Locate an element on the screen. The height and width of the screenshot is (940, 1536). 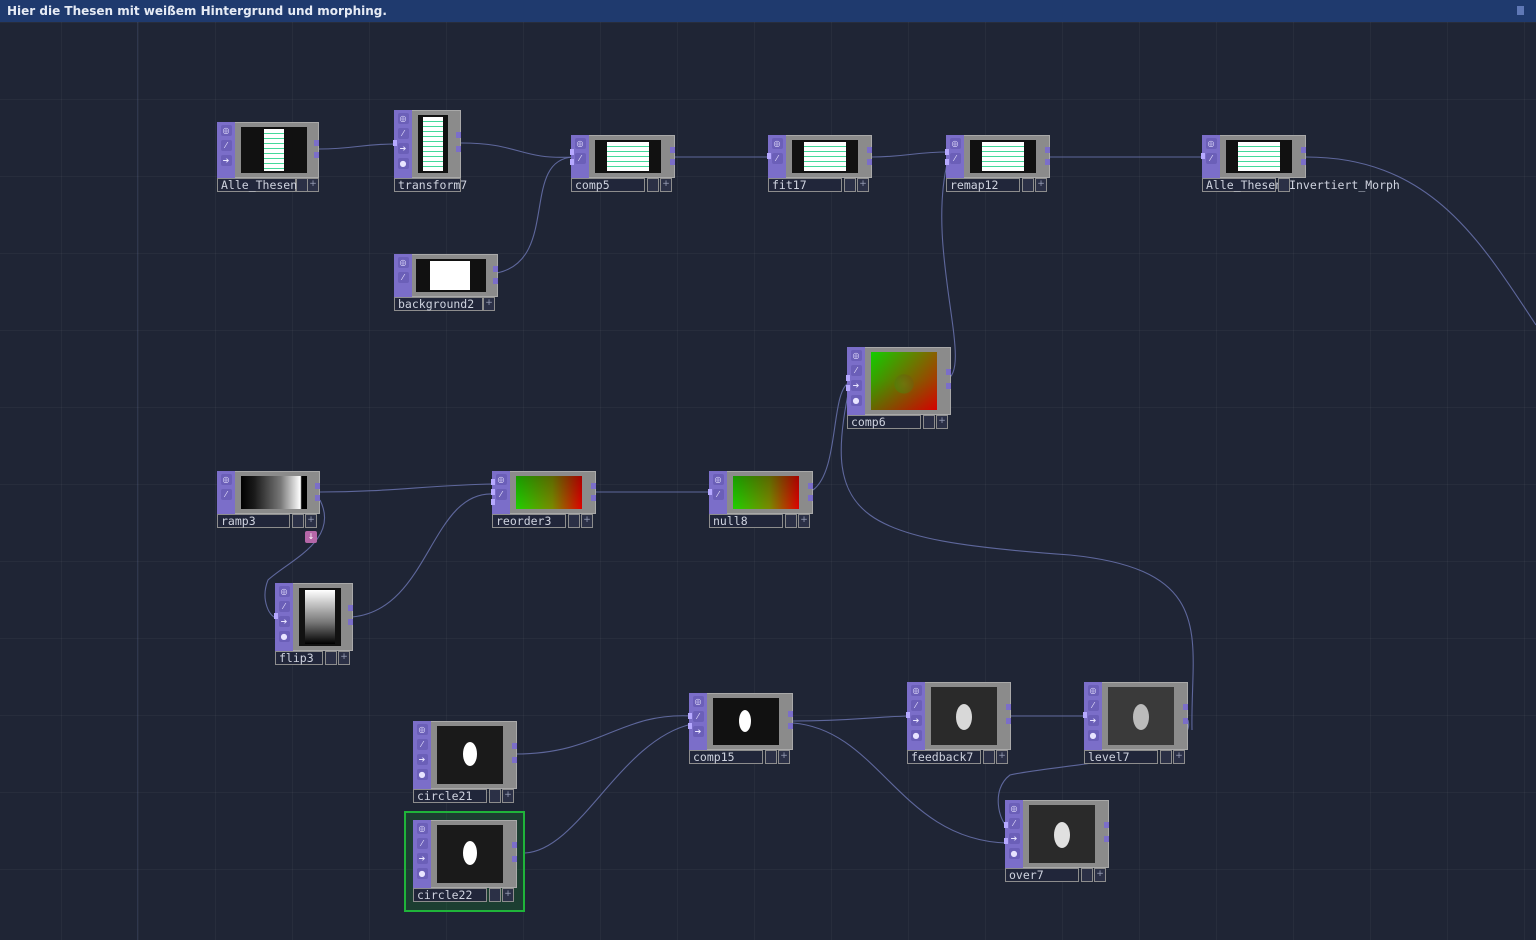
node-label: circle22 is located at coordinates (450, 895).